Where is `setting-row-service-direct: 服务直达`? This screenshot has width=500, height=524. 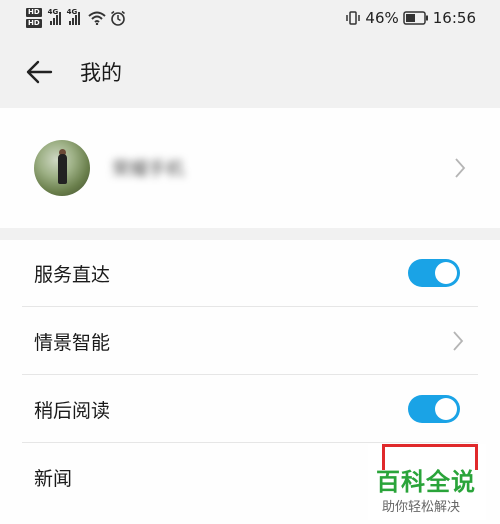
setting-row-service-direct: 服务直达 is located at coordinates (250, 273).